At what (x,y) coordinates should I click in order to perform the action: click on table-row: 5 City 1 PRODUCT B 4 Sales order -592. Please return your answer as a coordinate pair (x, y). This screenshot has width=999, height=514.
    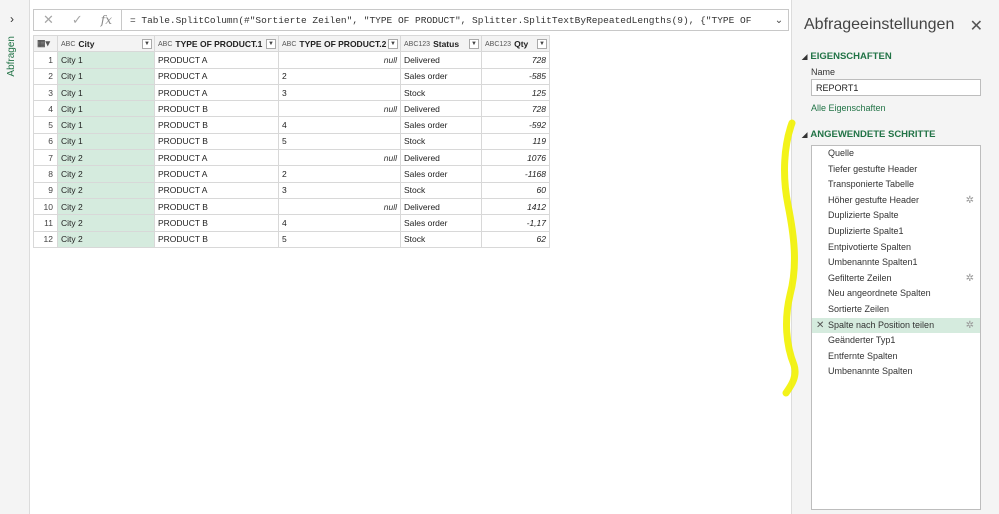
    Looking at the image, I should click on (291, 125).